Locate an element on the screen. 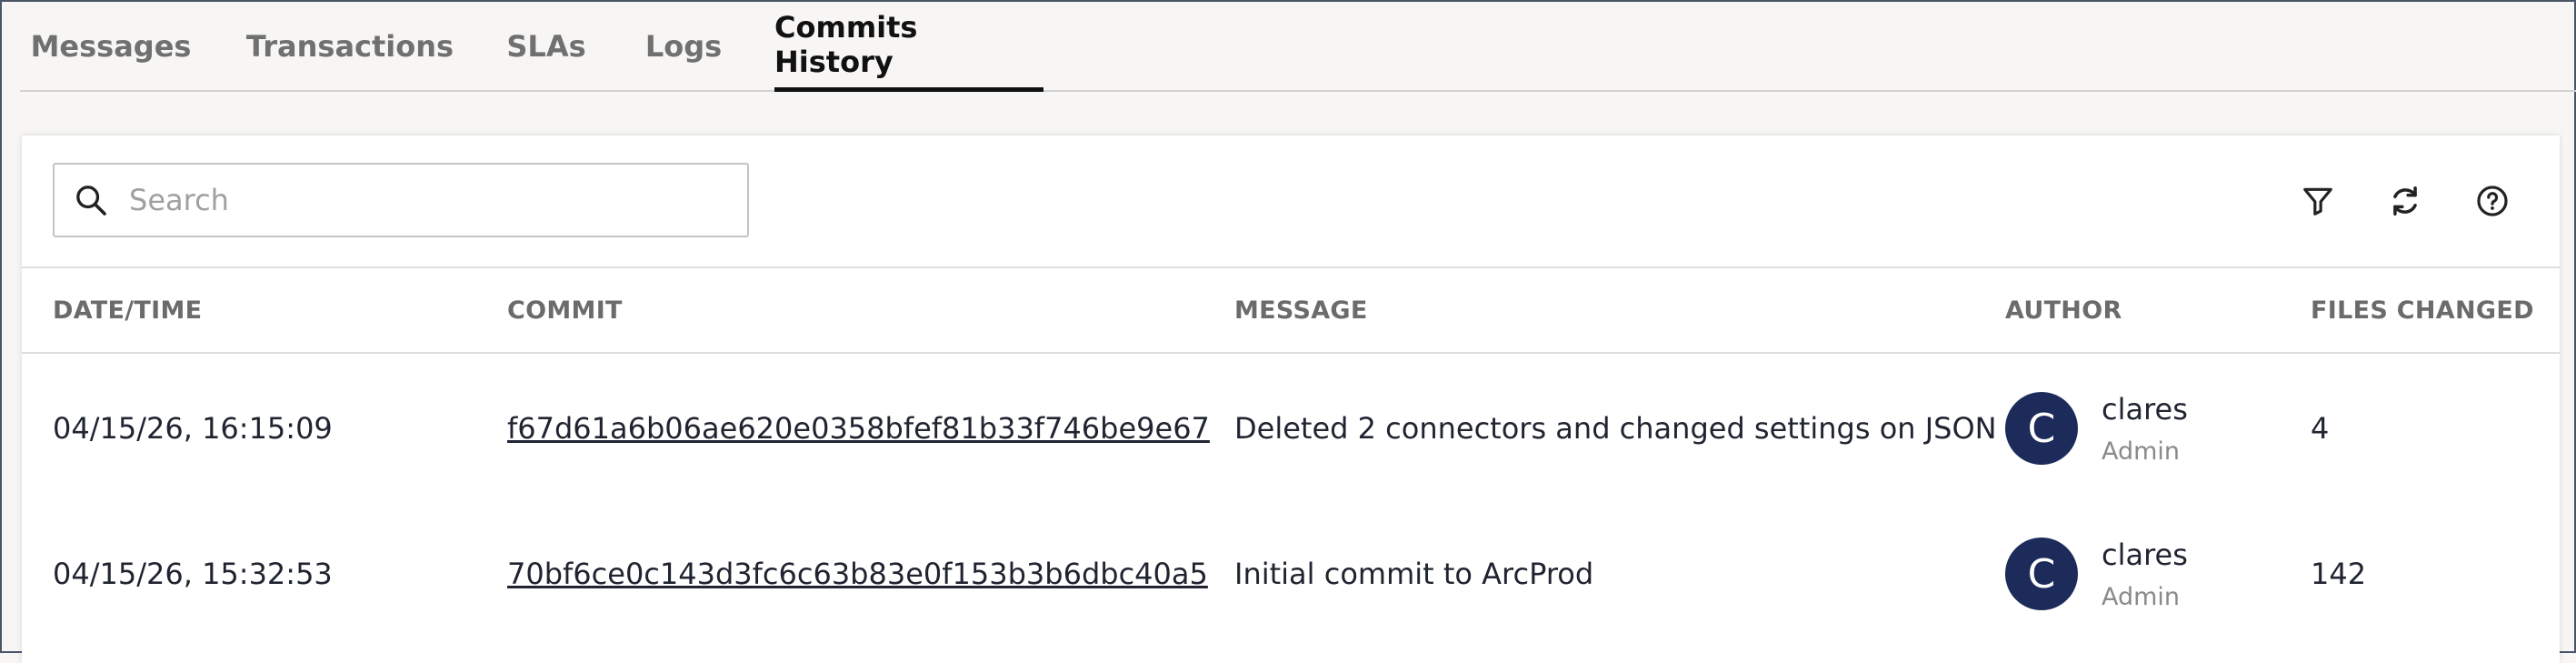 The height and width of the screenshot is (663, 2576). help-button is located at coordinates (2492, 201).